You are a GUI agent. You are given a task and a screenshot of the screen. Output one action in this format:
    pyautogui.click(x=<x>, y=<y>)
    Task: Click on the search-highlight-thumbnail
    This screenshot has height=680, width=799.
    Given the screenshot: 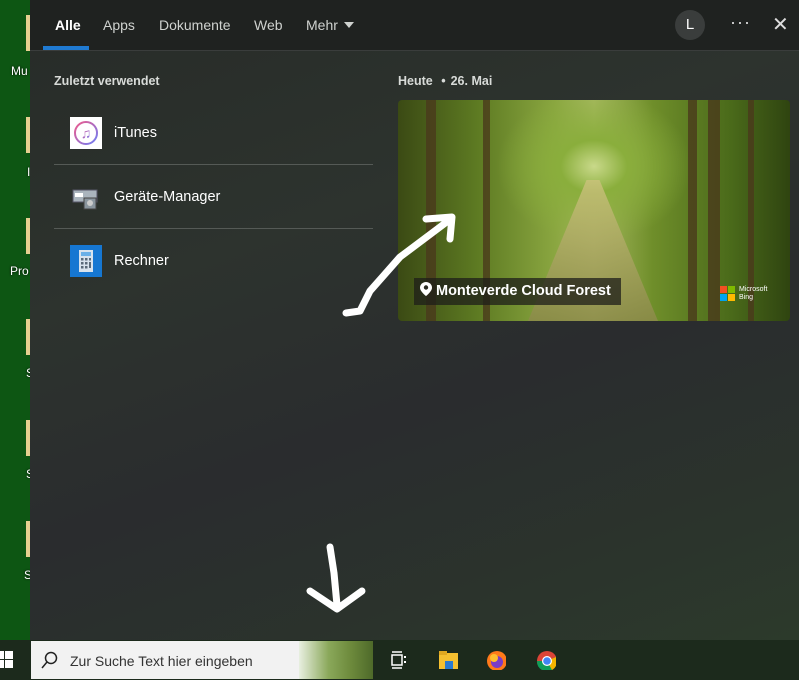 What is the action you would take?
    pyautogui.click(x=336, y=660)
    